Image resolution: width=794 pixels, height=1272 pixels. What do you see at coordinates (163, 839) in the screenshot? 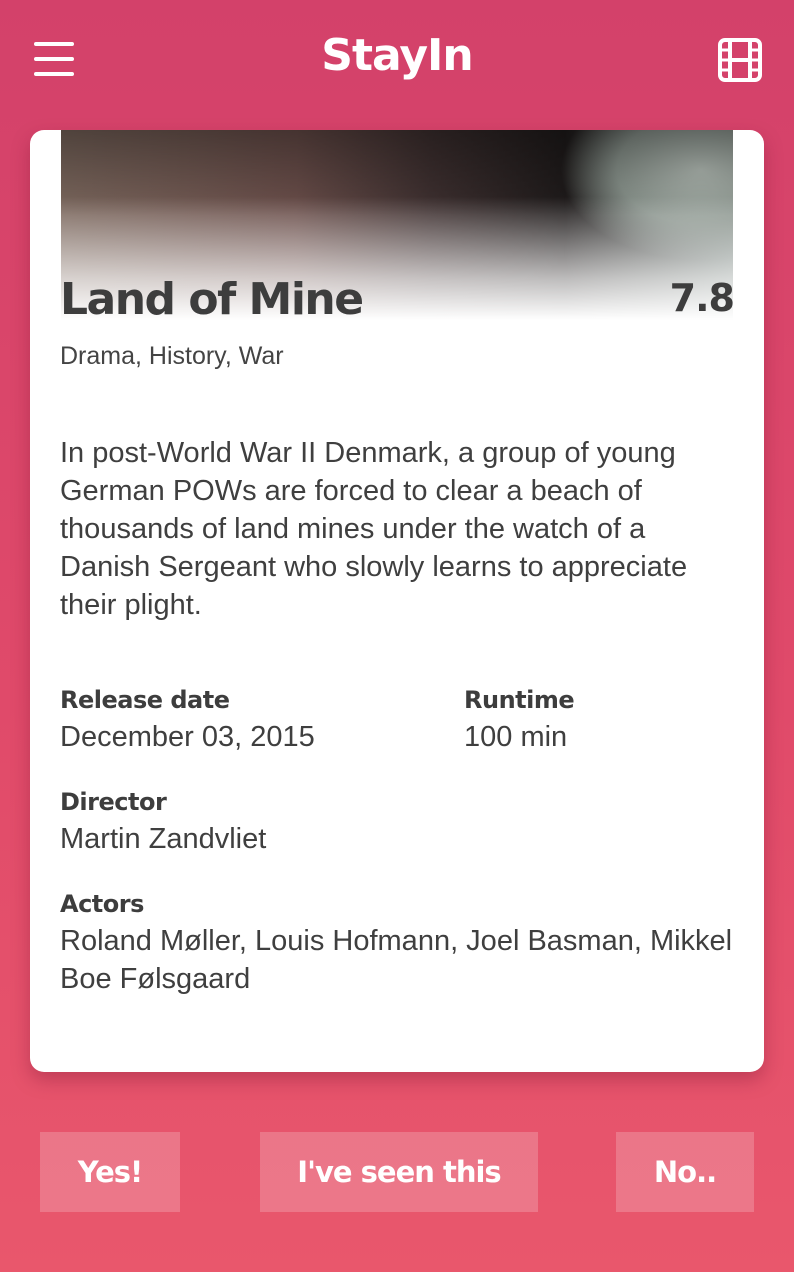
I see `director-value: Martin Zandvliet` at bounding box center [163, 839].